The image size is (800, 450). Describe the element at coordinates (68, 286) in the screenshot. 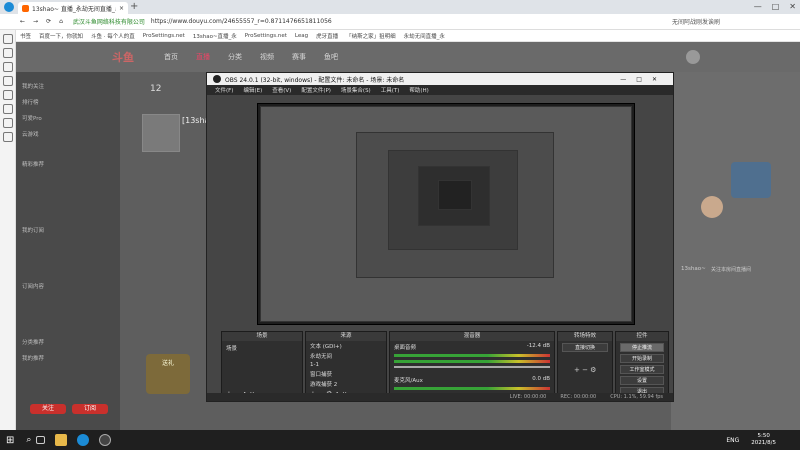

I see `left-menu-item: 订阅内容` at that location.